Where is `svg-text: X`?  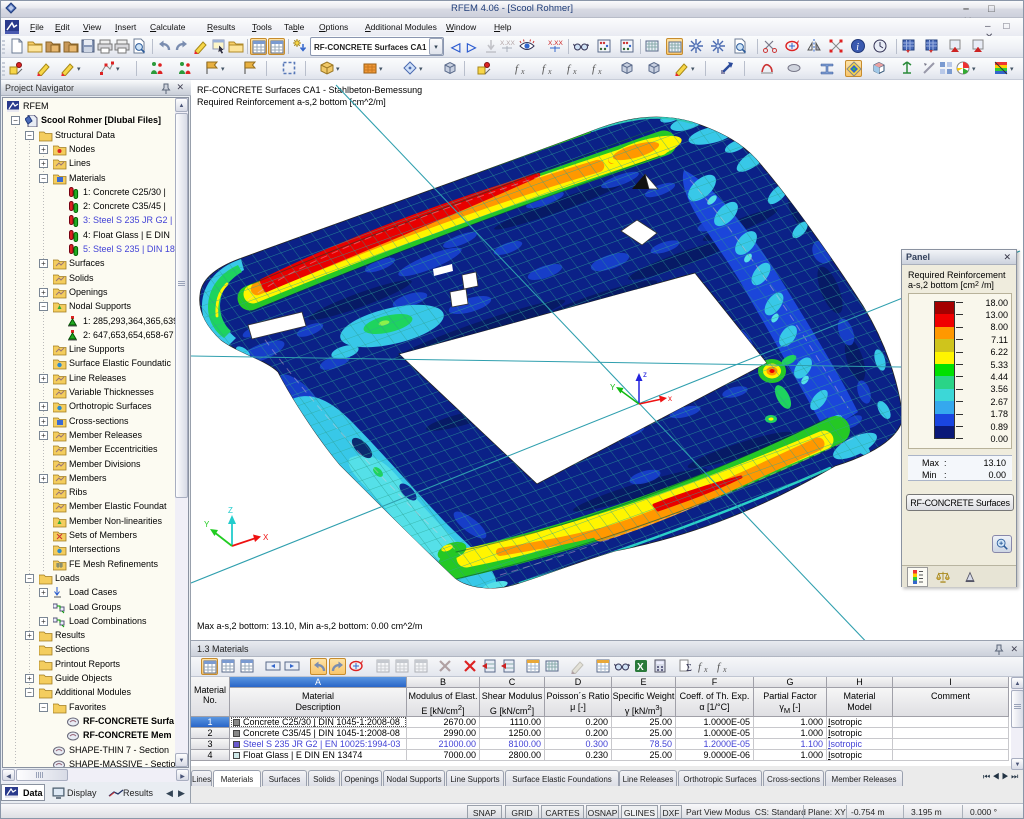
svg-text: X is located at coordinates (266, 537).